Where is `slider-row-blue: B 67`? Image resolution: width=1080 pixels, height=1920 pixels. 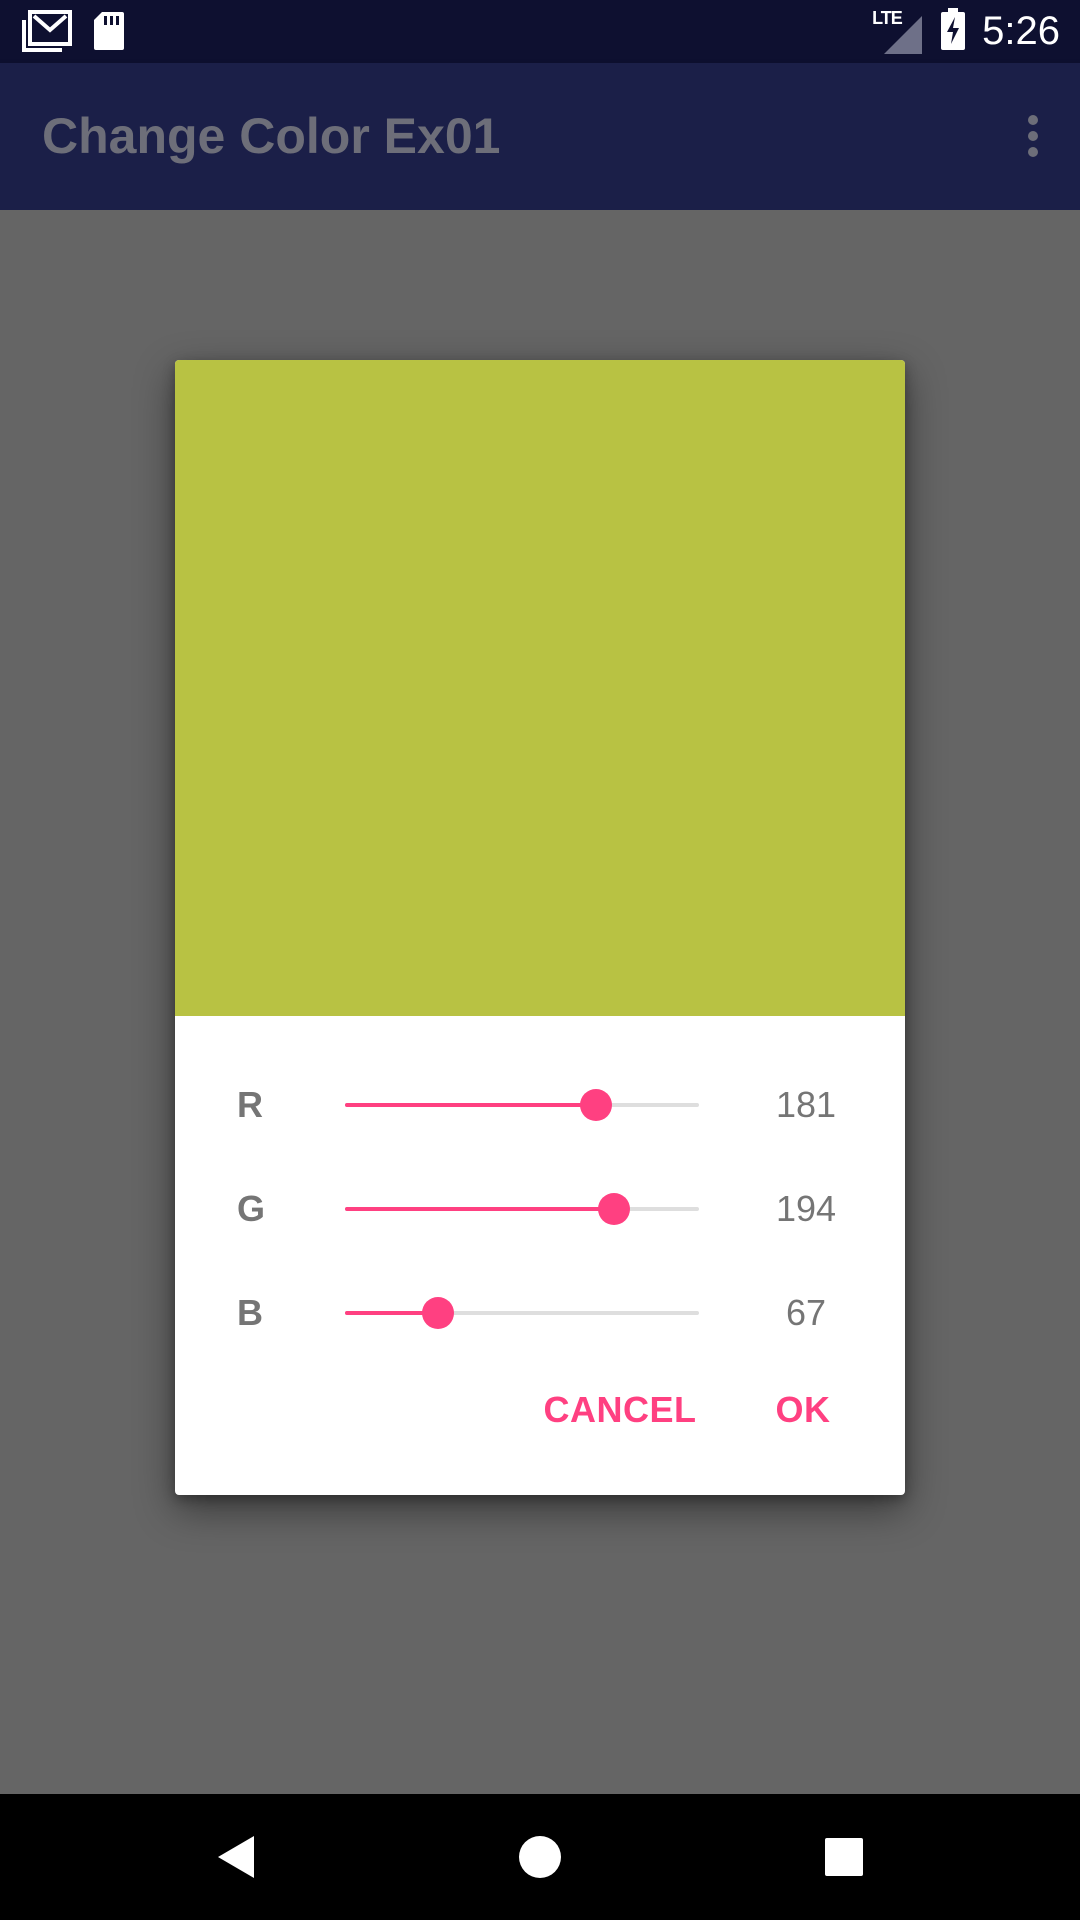
slider-row-blue: B 67 is located at coordinates (540, 1313).